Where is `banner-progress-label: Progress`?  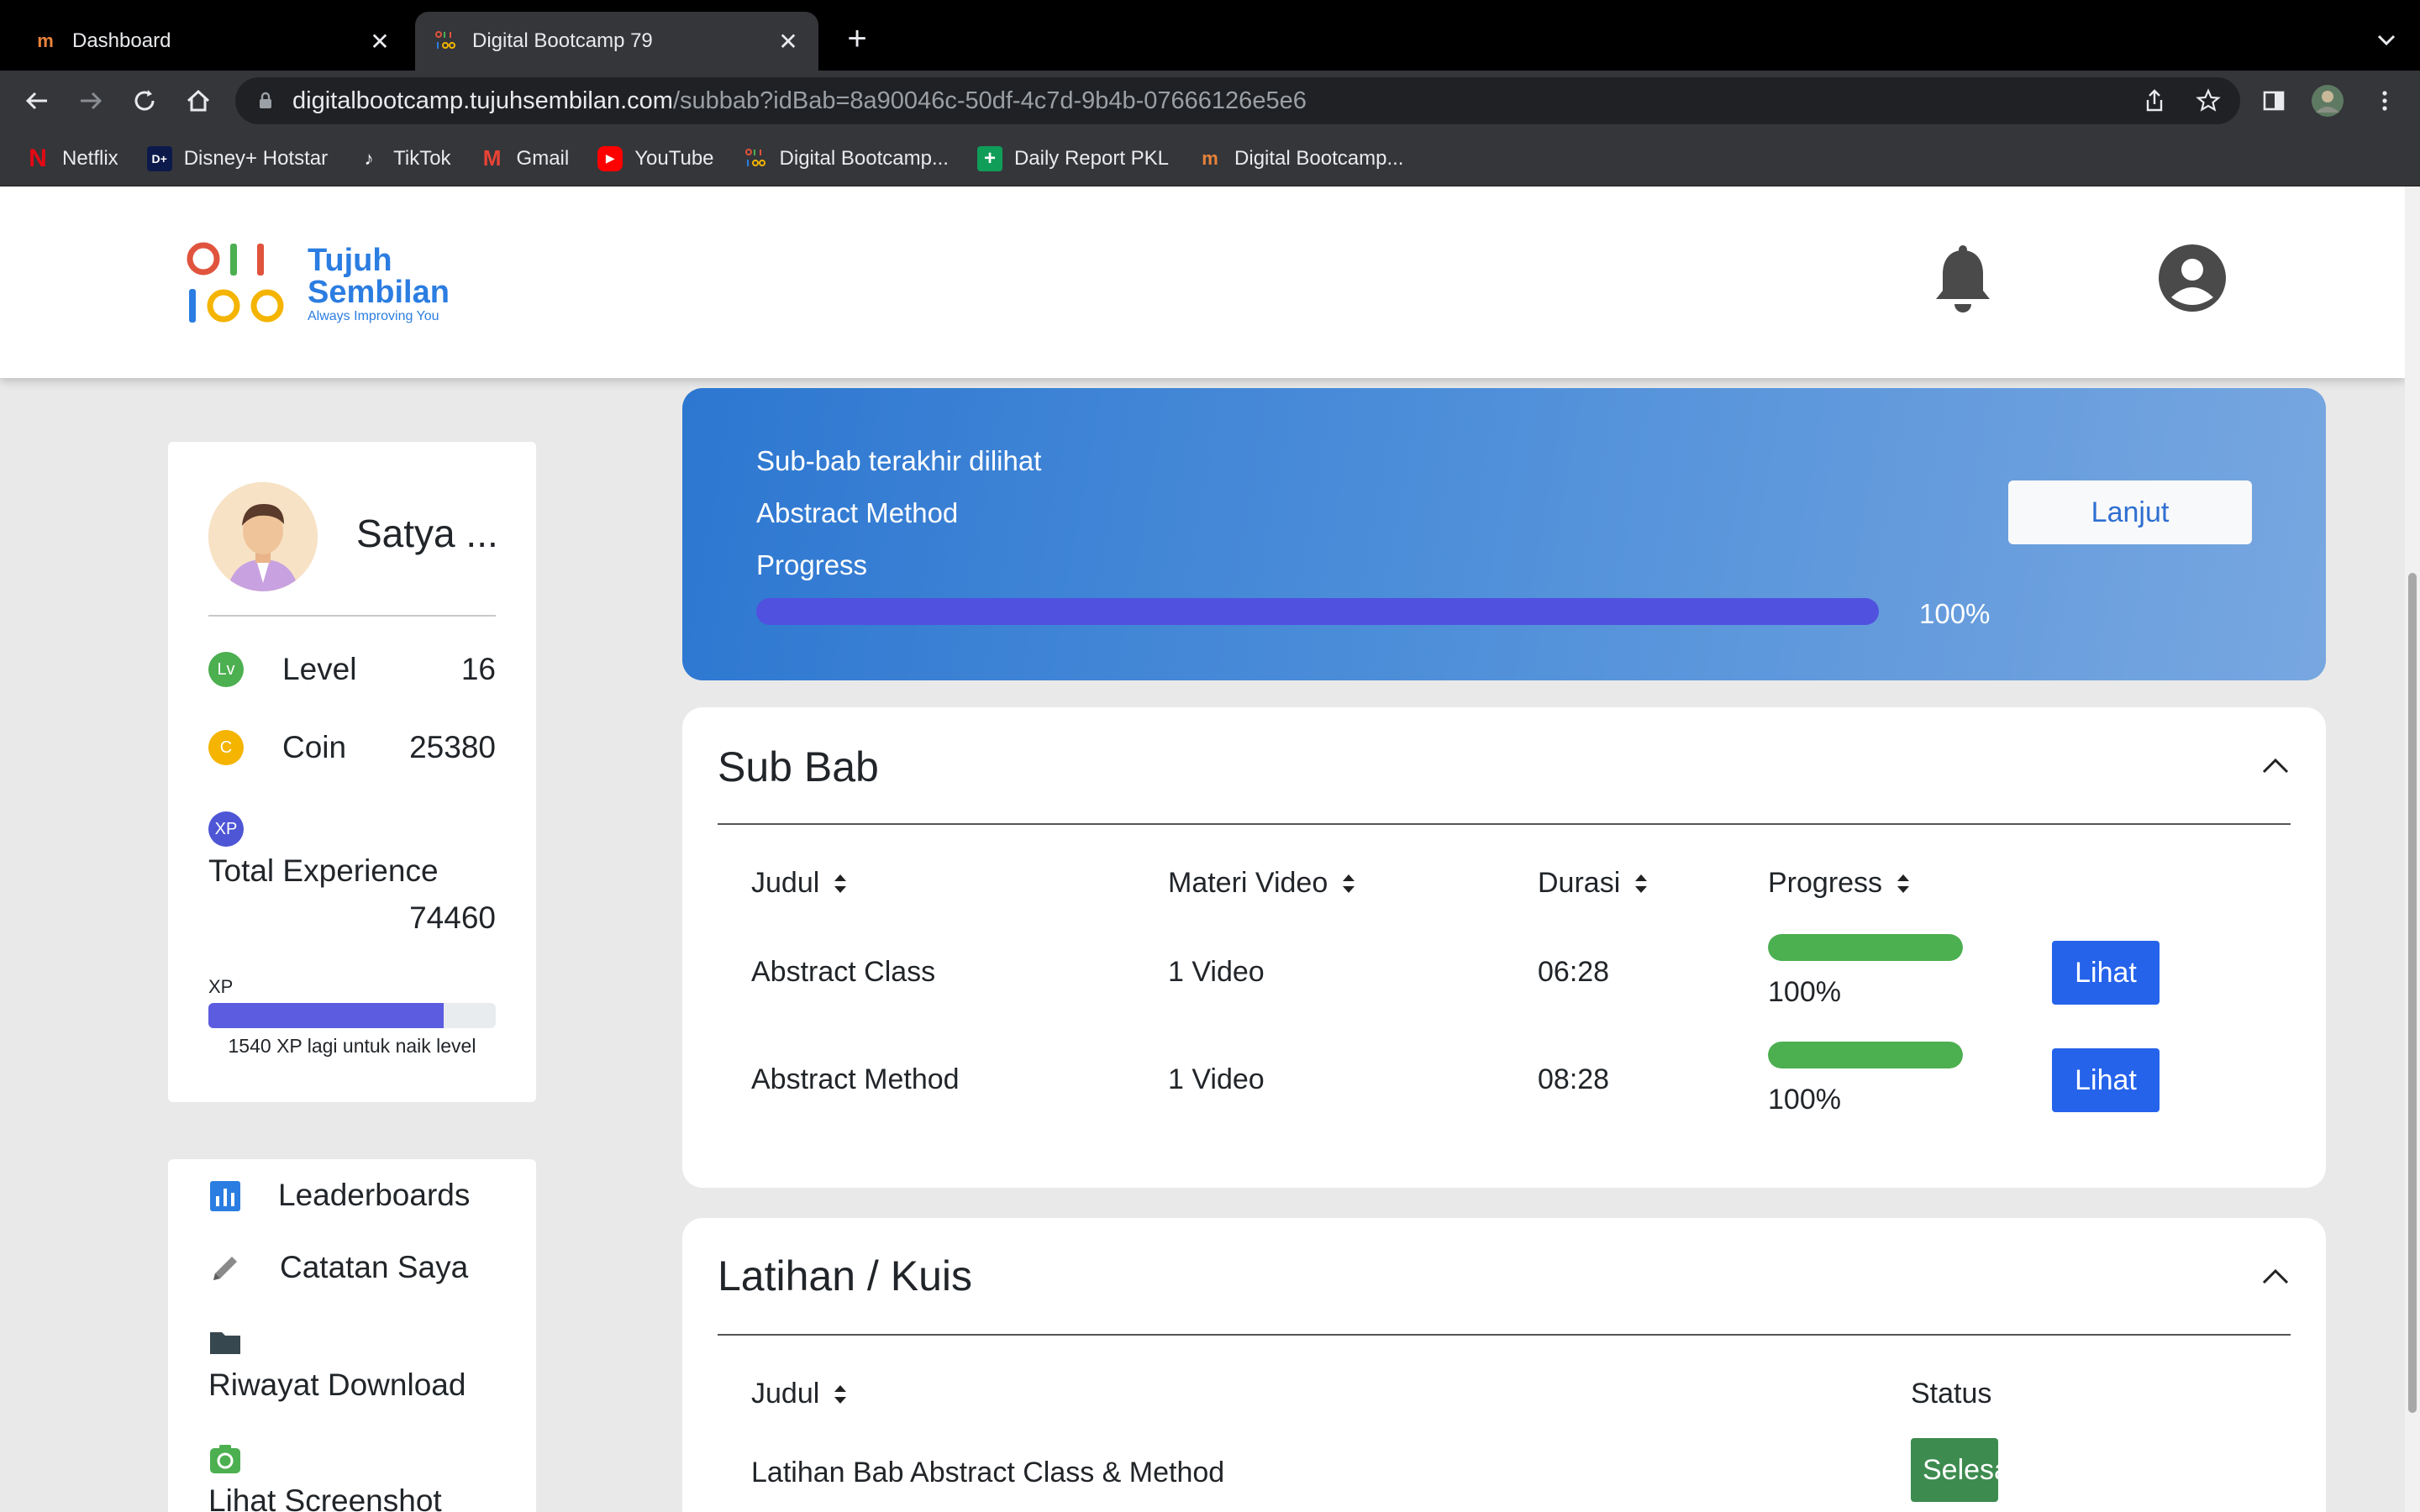
banner-progress-label: Progress is located at coordinates (812, 564).